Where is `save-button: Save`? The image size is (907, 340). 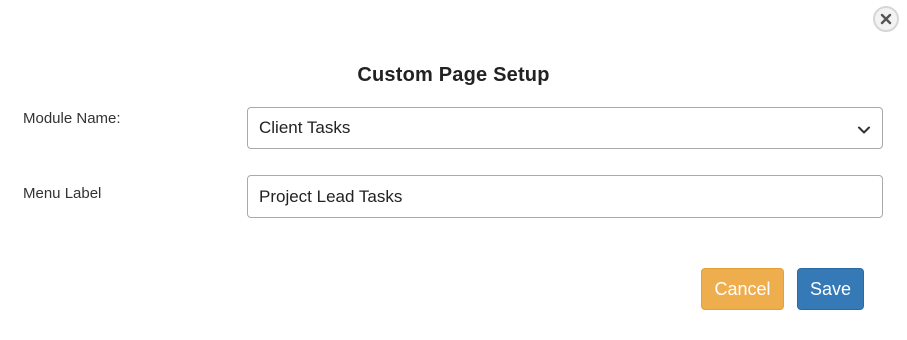 save-button: Save is located at coordinates (830, 289).